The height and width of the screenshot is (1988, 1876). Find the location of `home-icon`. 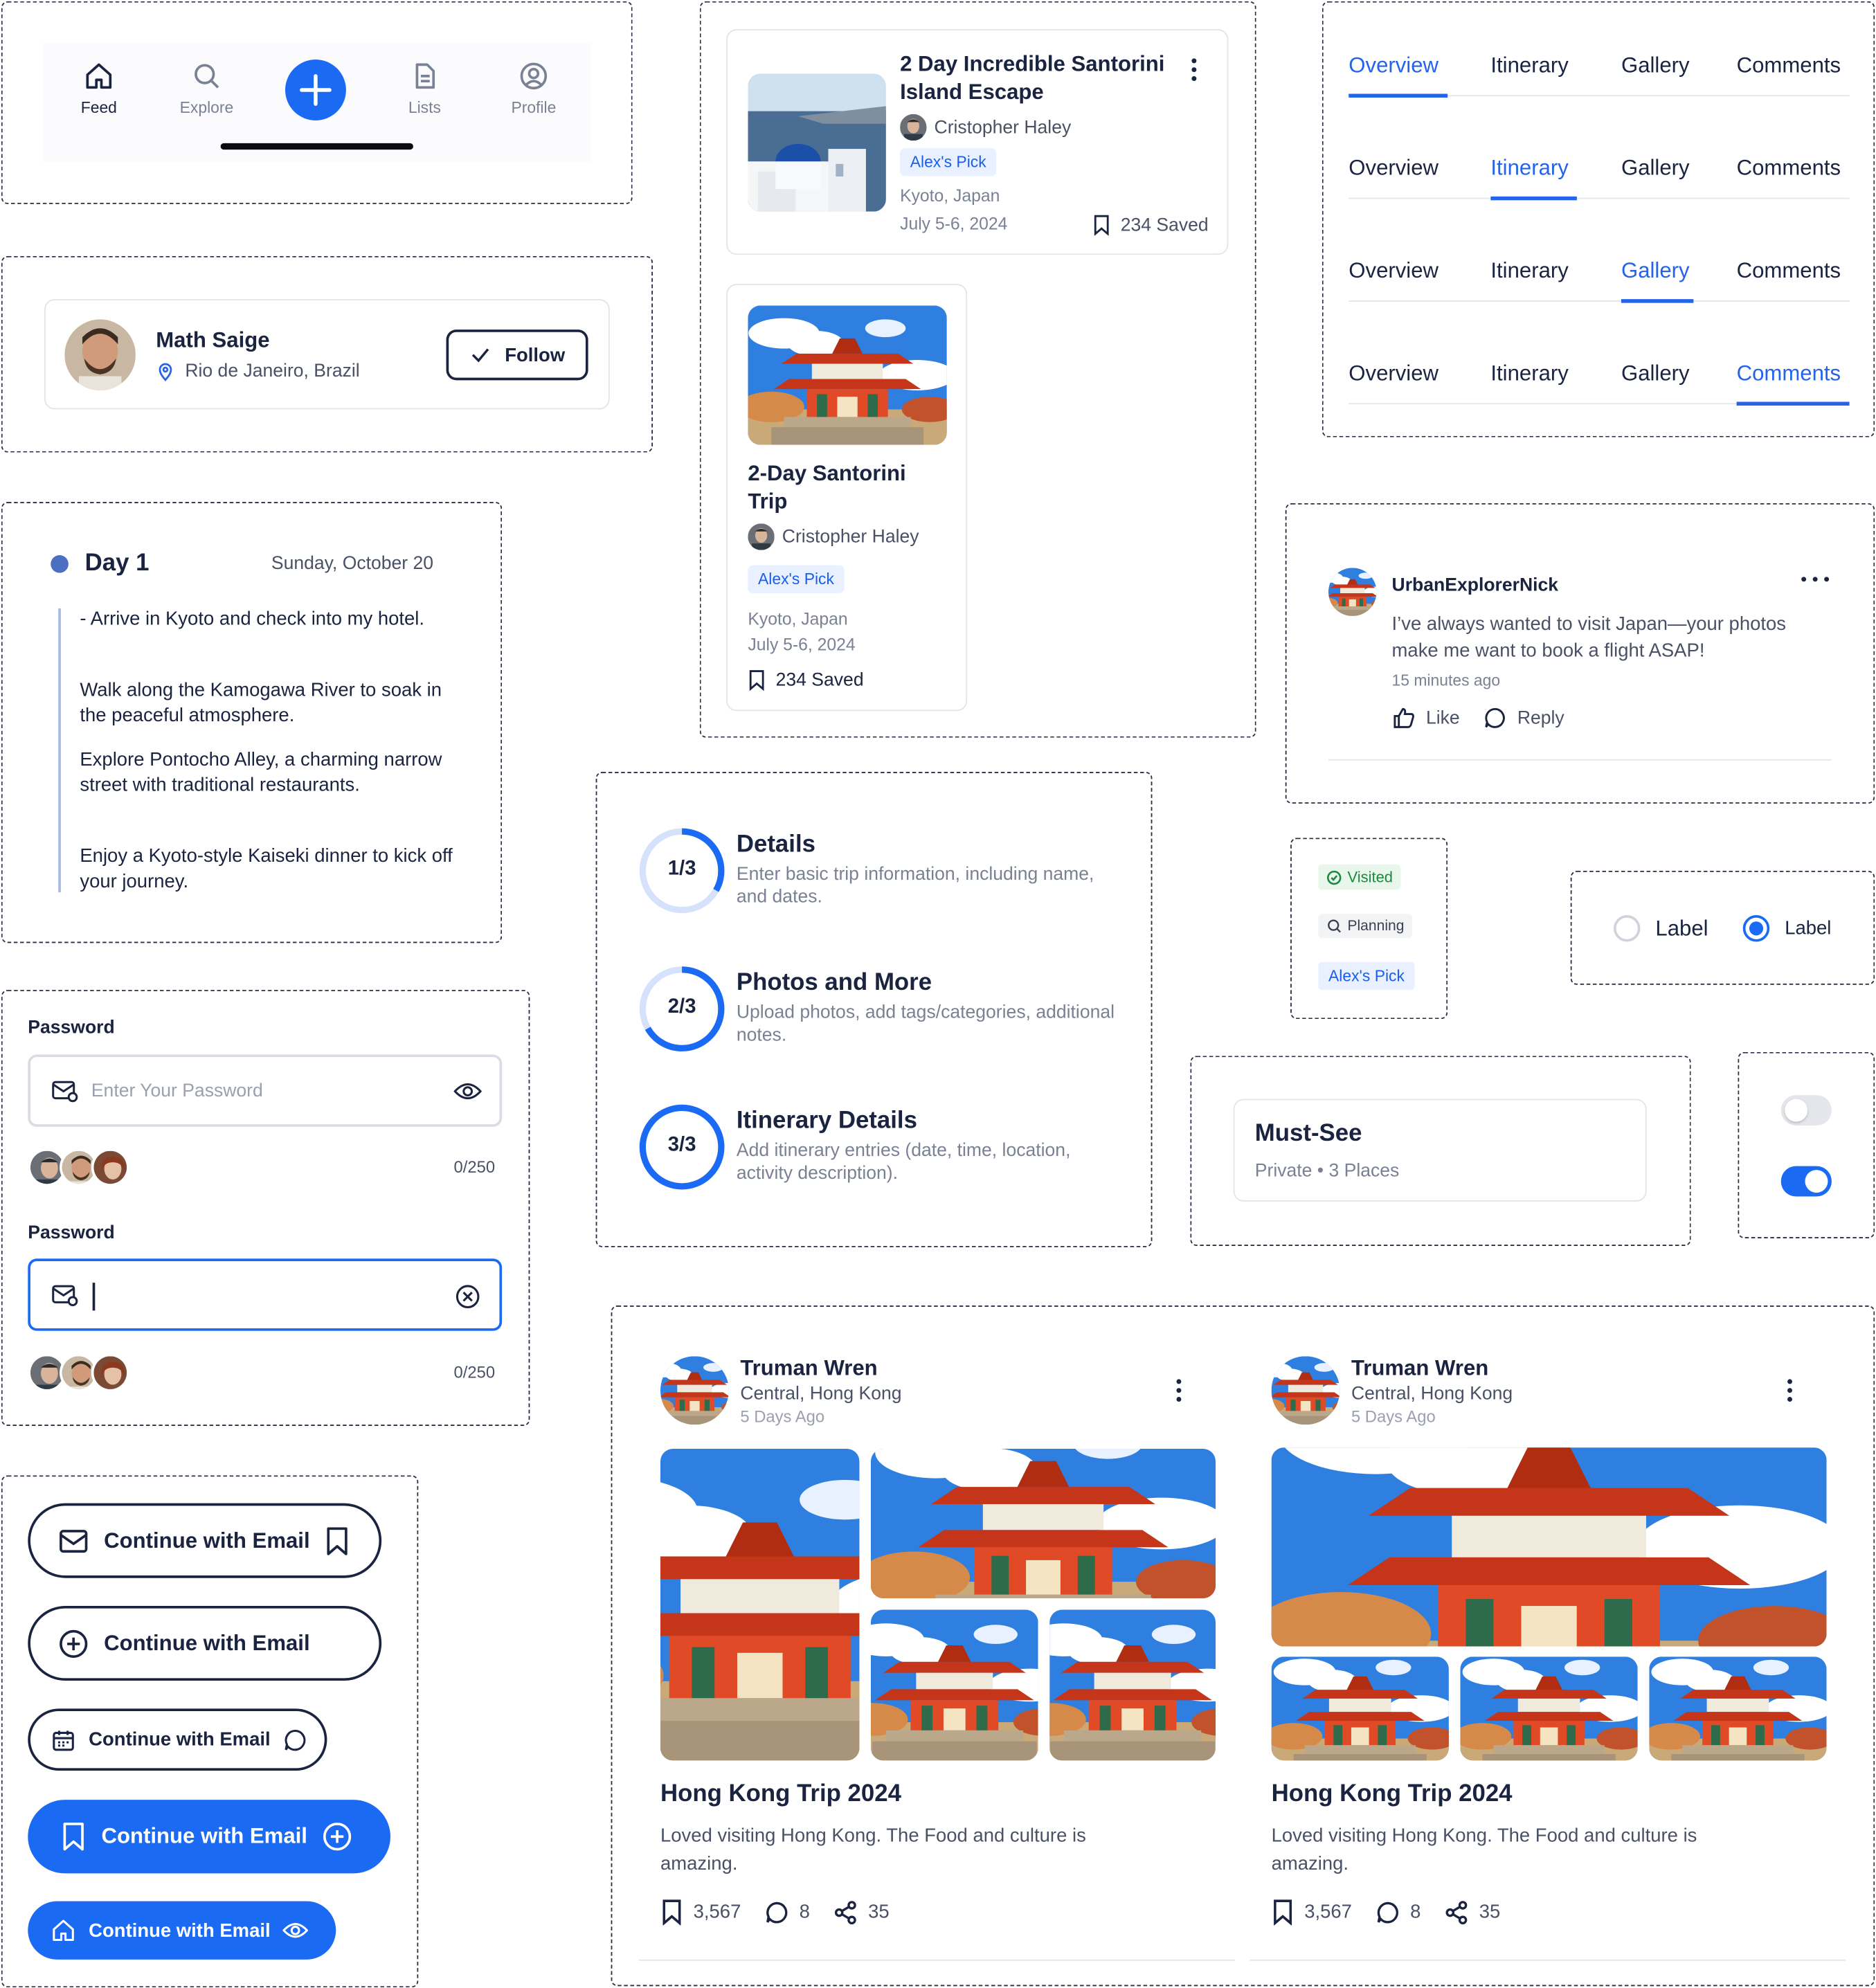

home-icon is located at coordinates (99, 76).